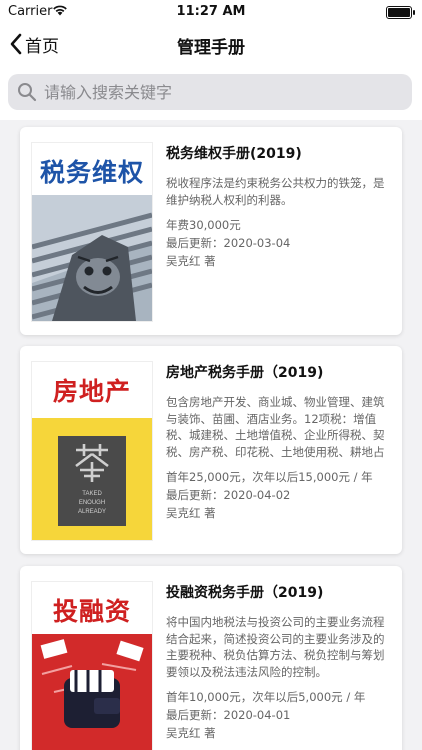 The width and height of the screenshot is (422, 750). I want to click on cover-title: 税务维权, so click(91, 172).